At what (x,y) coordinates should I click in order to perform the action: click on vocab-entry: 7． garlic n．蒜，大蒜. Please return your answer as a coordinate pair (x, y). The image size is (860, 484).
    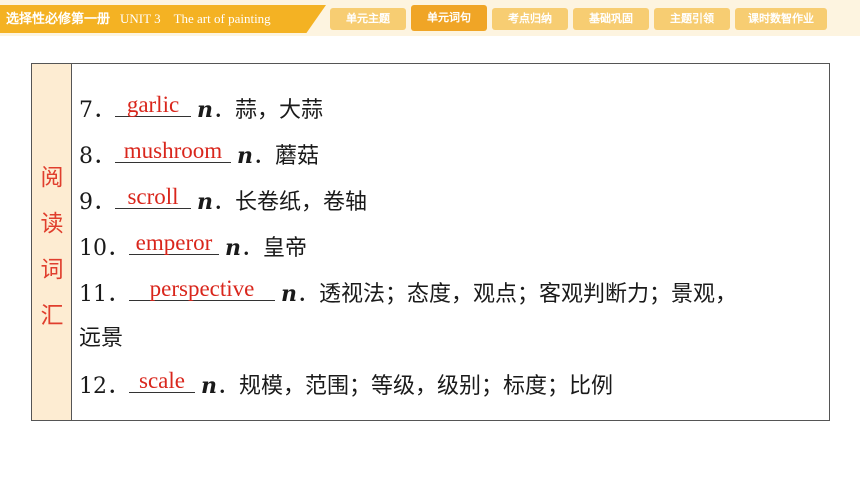
    Looking at the image, I should click on (447, 109).